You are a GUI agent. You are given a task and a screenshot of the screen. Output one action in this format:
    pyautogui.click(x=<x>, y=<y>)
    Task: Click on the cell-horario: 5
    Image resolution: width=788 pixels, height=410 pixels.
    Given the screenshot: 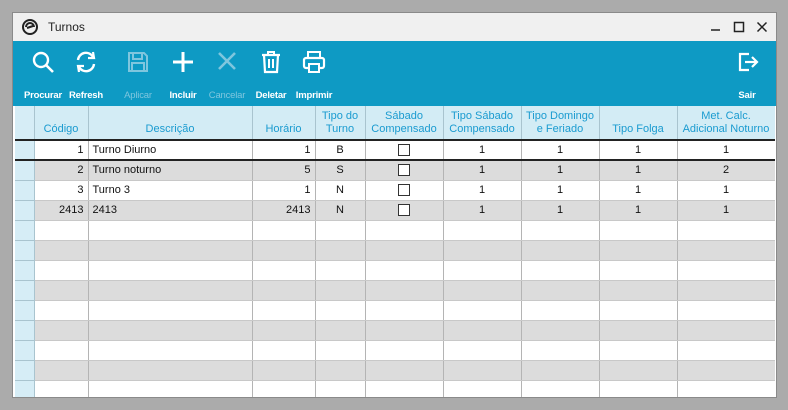 What is the action you would take?
    pyautogui.click(x=284, y=170)
    